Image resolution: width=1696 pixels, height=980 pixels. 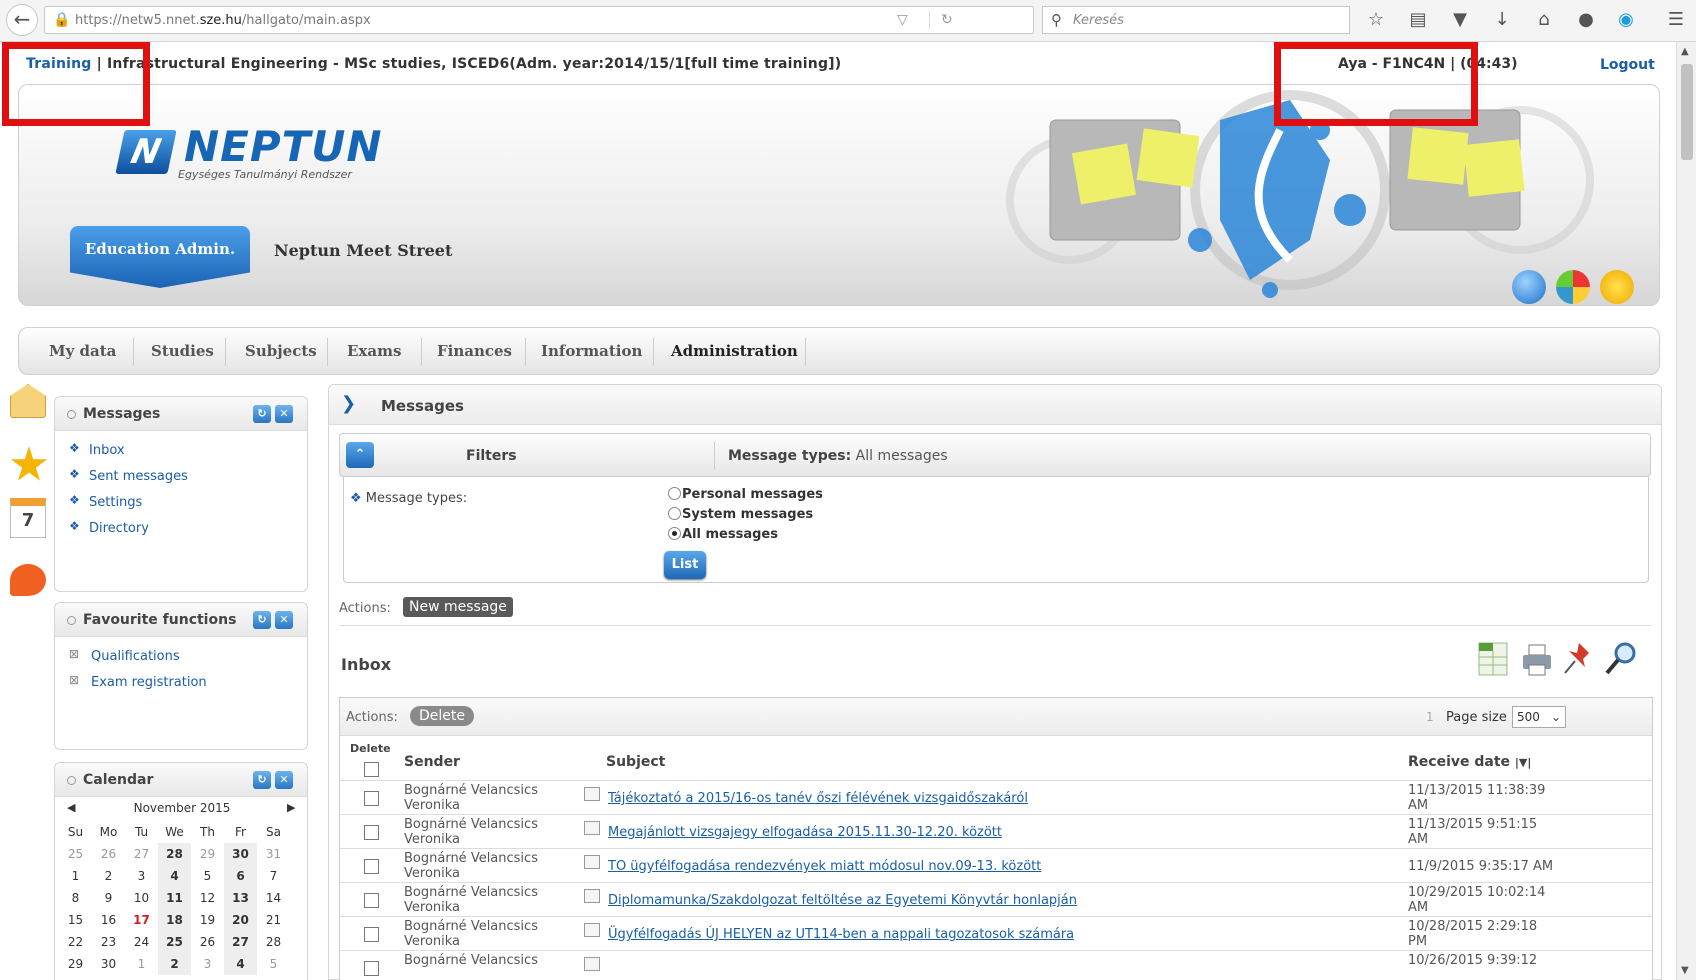 I want to click on search-icon: ⚲, so click(x=1056, y=20).